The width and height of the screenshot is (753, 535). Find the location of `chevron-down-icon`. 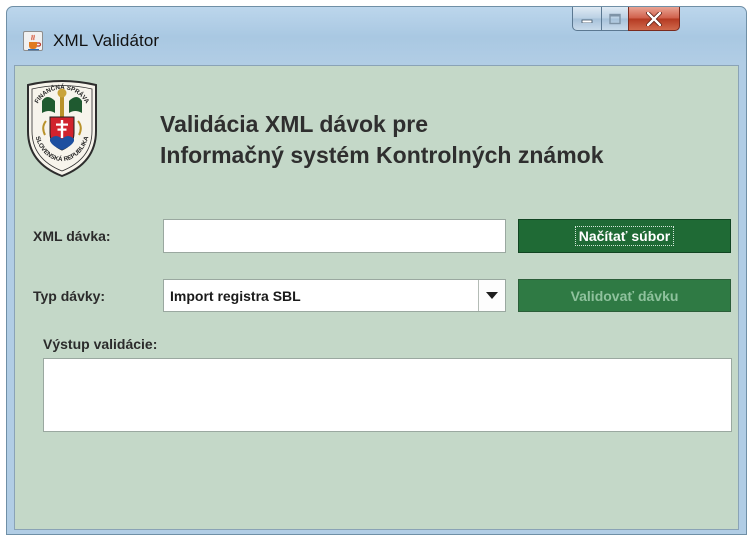

chevron-down-icon is located at coordinates (492, 295).